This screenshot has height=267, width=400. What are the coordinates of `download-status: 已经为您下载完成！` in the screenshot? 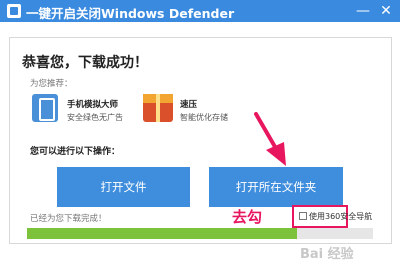 It's located at (68, 219).